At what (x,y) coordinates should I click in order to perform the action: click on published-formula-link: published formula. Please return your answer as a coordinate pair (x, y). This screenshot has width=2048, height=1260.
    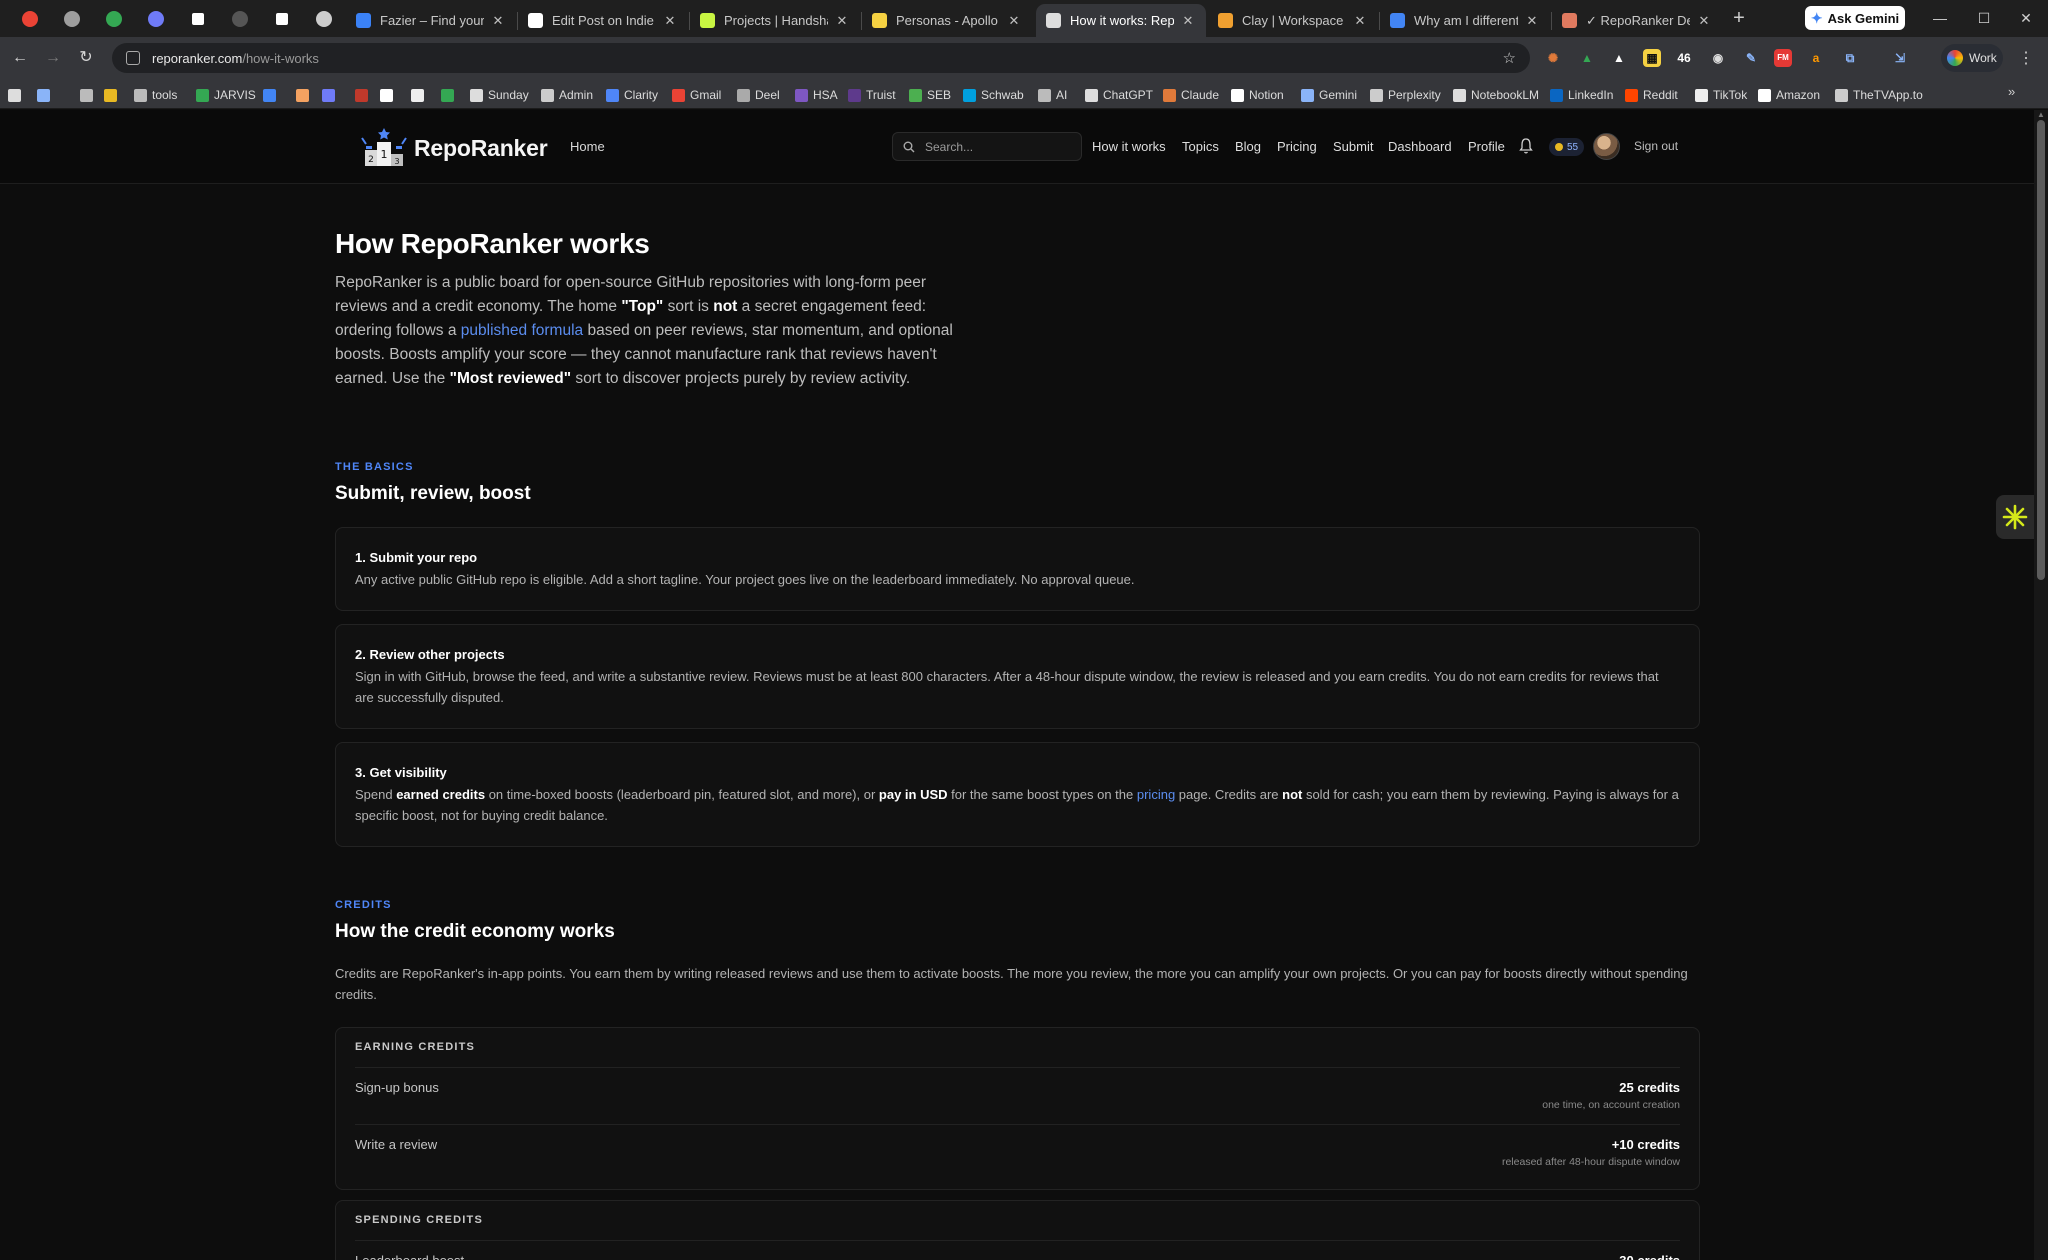
    Looking at the image, I should click on (522, 330).